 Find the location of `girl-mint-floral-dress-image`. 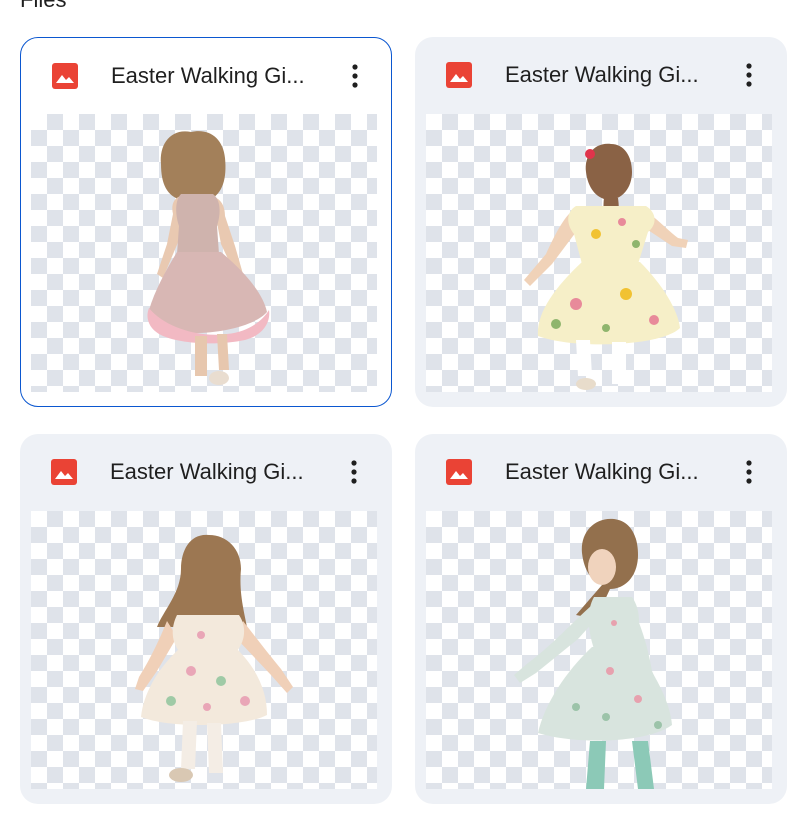

girl-mint-floral-dress-image is located at coordinates (593, 653).